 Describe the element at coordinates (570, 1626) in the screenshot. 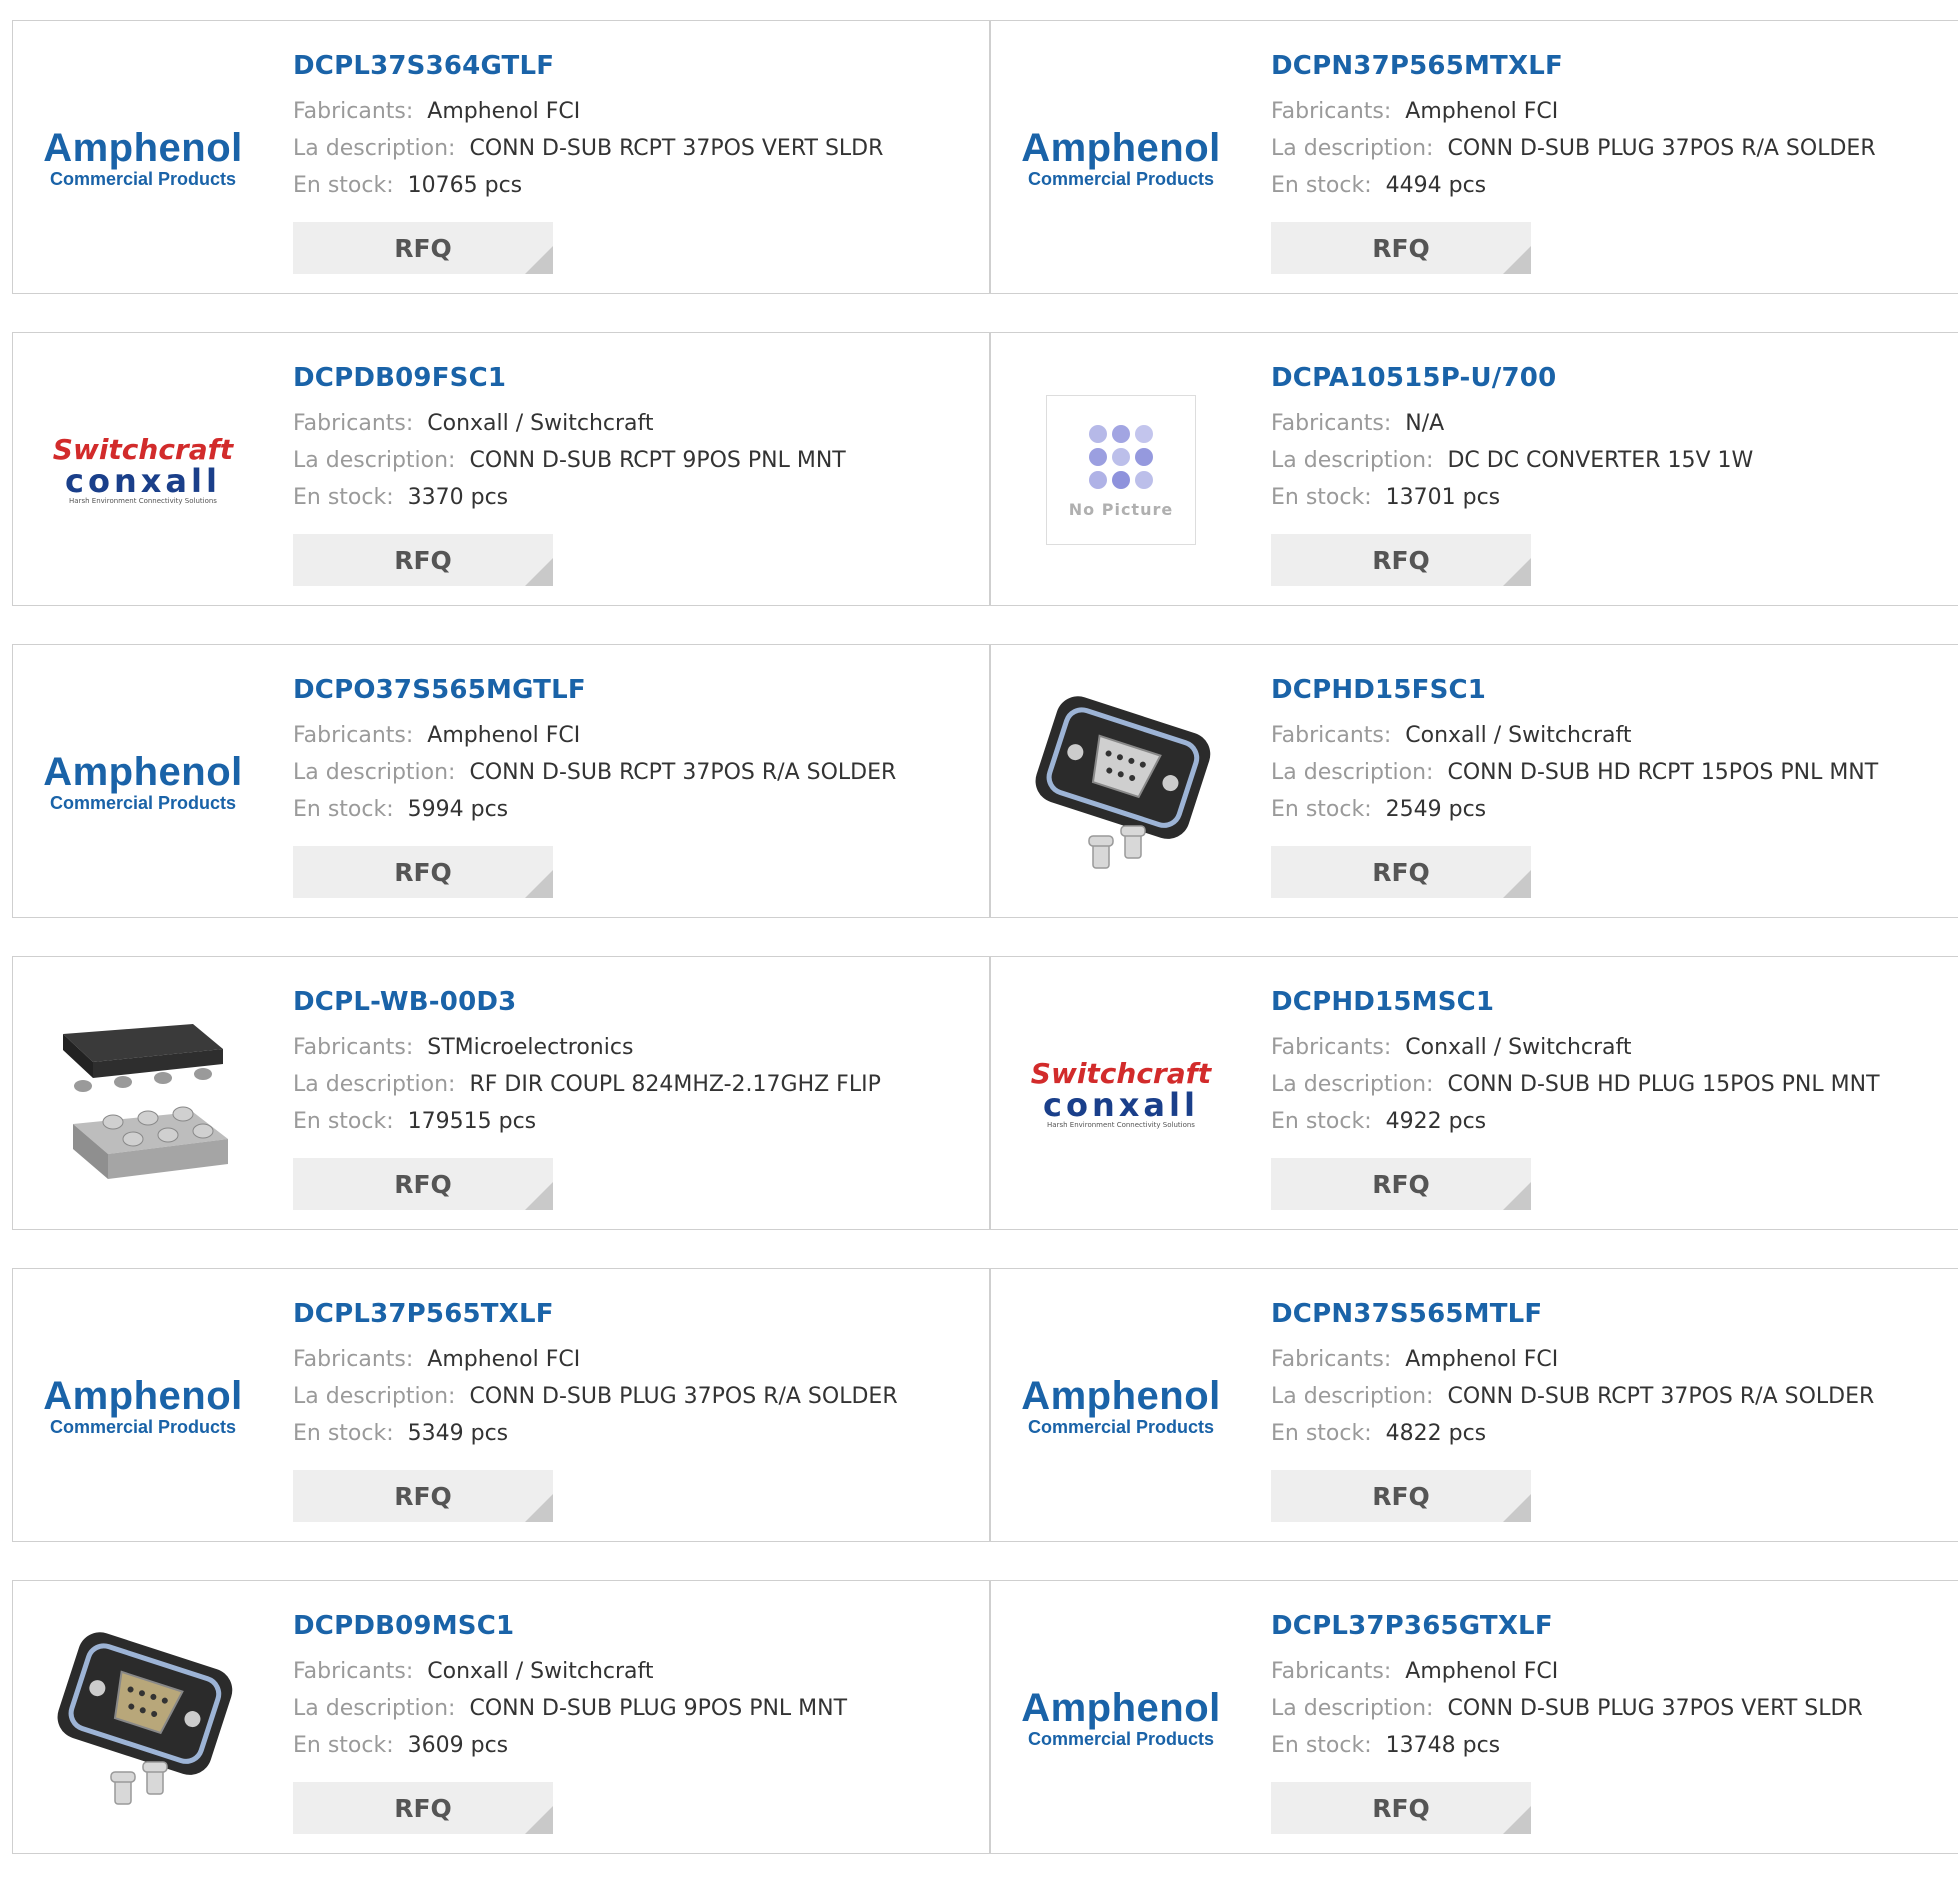

I see `part-number-link: DCPDB09MSC1` at that location.